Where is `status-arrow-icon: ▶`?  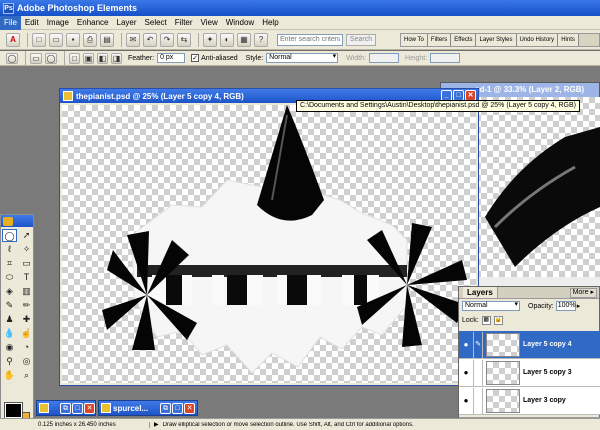
status-arrow-icon: ▶ is located at coordinates (156, 424).